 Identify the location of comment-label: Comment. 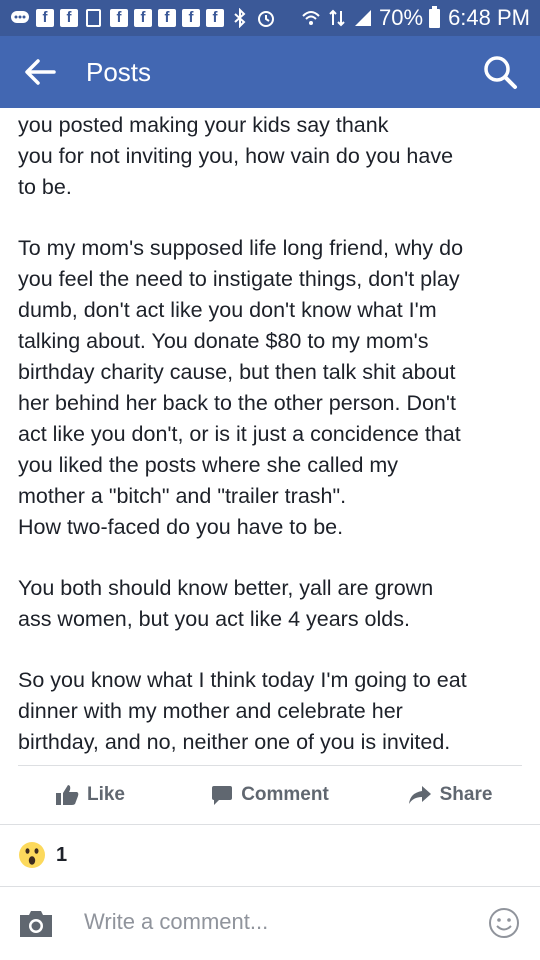
(285, 794).